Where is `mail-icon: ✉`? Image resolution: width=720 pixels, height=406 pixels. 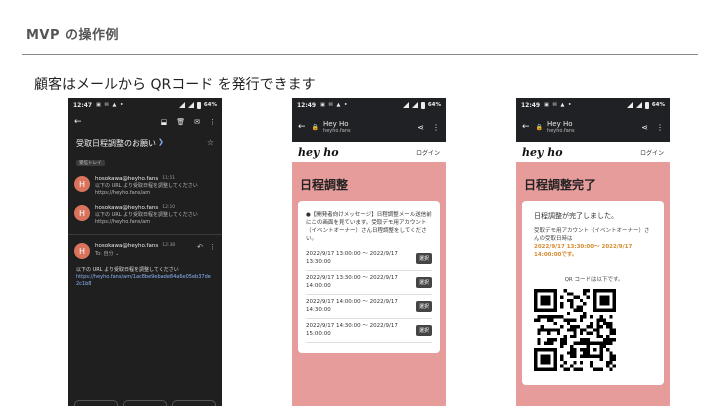 mail-icon: ✉ is located at coordinates (197, 122).